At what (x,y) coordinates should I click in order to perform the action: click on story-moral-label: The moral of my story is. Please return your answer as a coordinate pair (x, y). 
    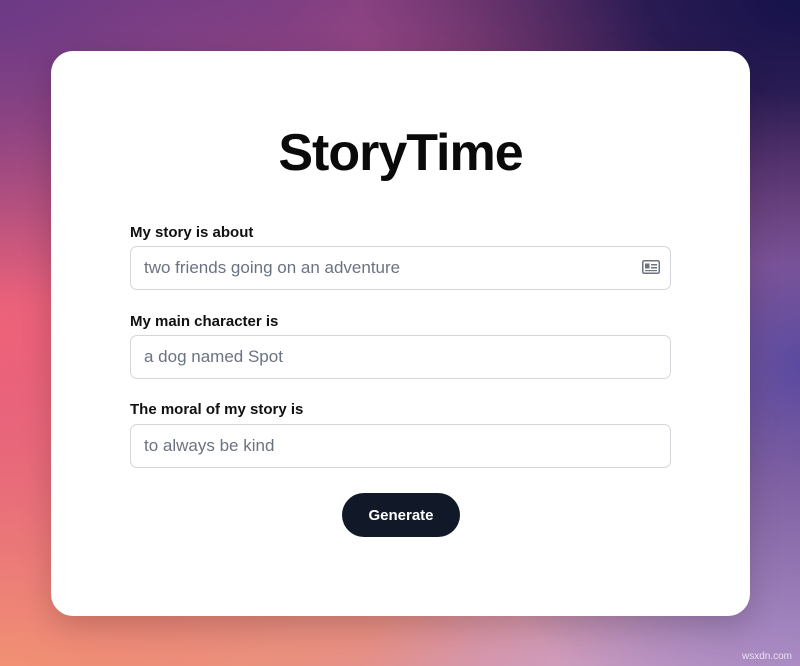
    Looking at the image, I should click on (217, 409).